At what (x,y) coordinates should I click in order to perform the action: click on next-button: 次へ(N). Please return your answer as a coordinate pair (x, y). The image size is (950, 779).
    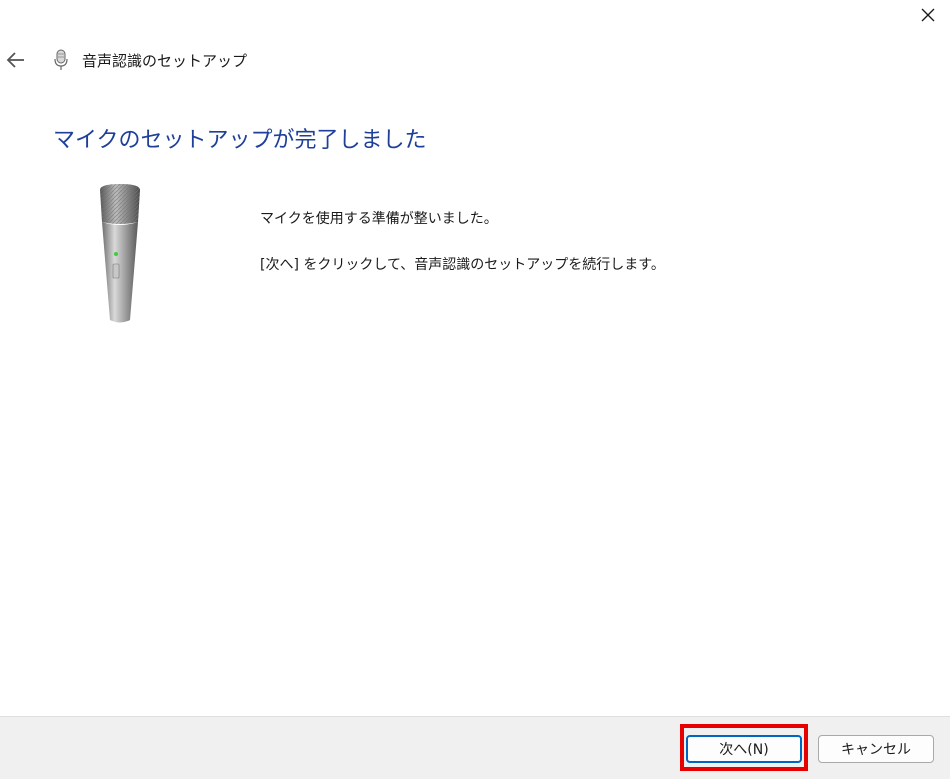
    Looking at the image, I should click on (744, 749).